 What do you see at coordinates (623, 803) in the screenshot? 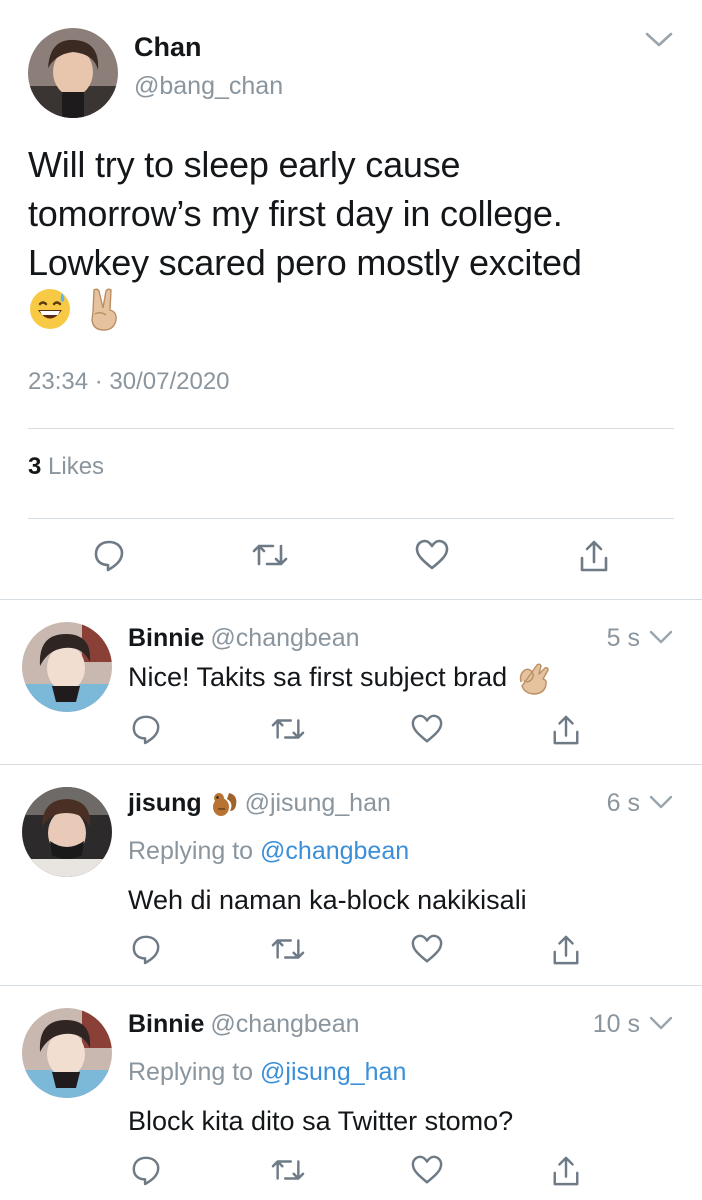
I see `reply-time: 6 s` at bounding box center [623, 803].